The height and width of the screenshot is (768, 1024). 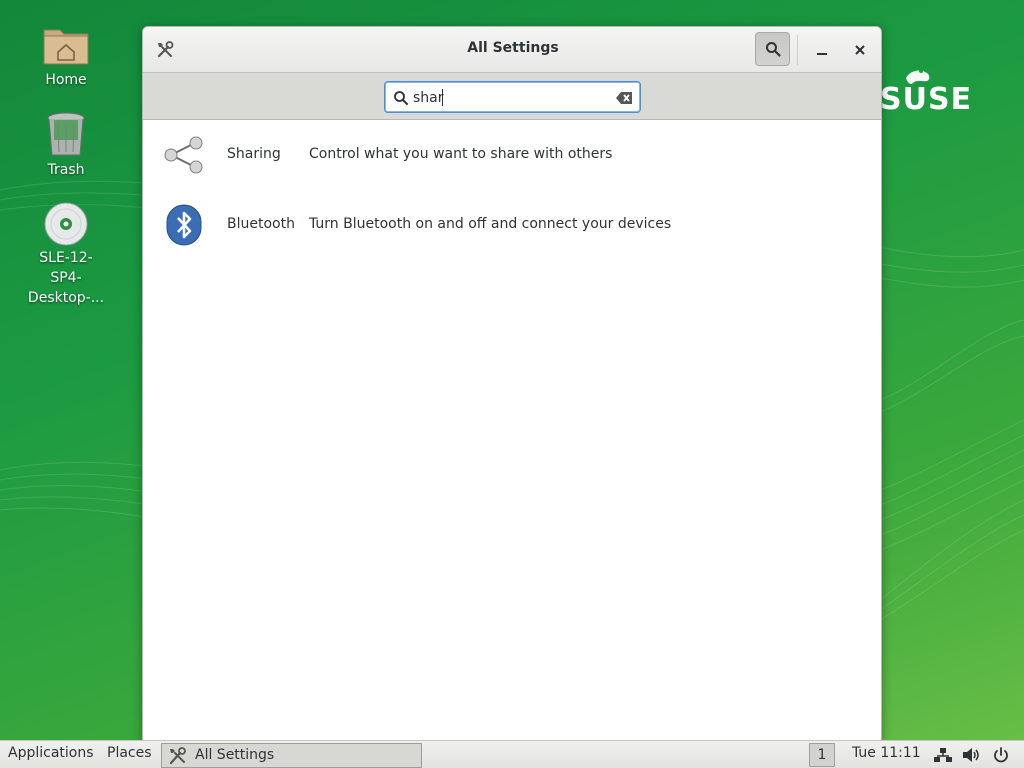 What do you see at coordinates (66, 258) in the screenshot?
I see `desktop-icon-label: SLE-12-` at bounding box center [66, 258].